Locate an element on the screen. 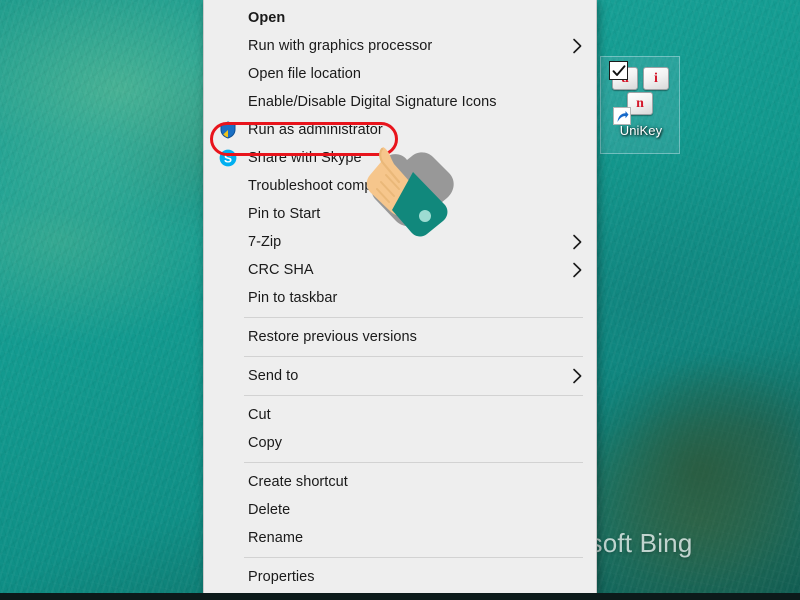 The image size is (800, 600). menu-item-copy: Copy is located at coordinates (400, 443).